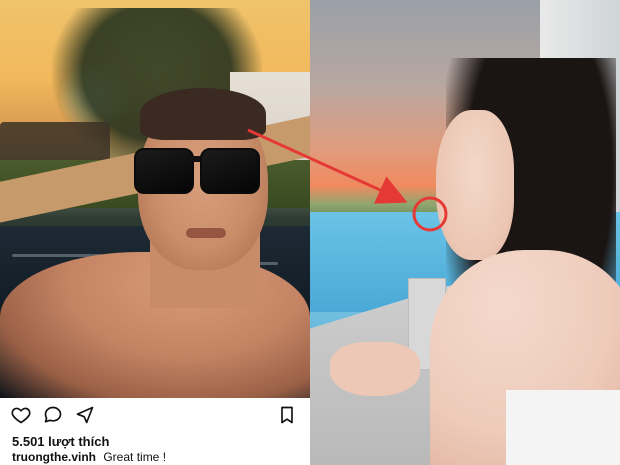 Image resolution: width=620 pixels, height=465 pixels. Describe the element at coordinates (475, 185) in the screenshot. I see `woman-face` at that location.